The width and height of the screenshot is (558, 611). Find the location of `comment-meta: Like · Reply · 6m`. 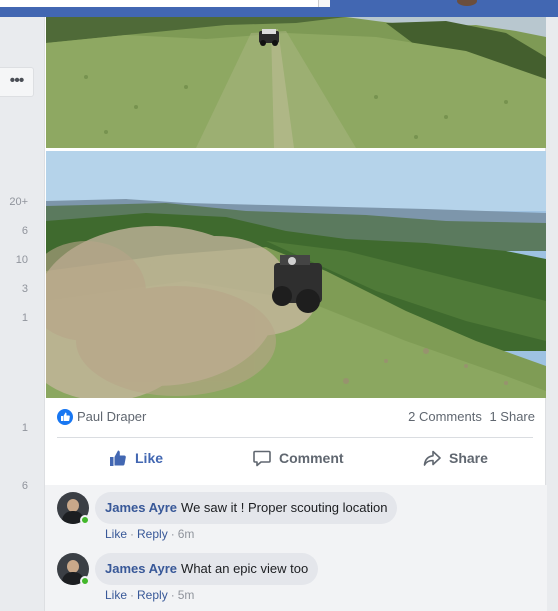

comment-meta: Like · Reply · 6m is located at coordinates (150, 534).